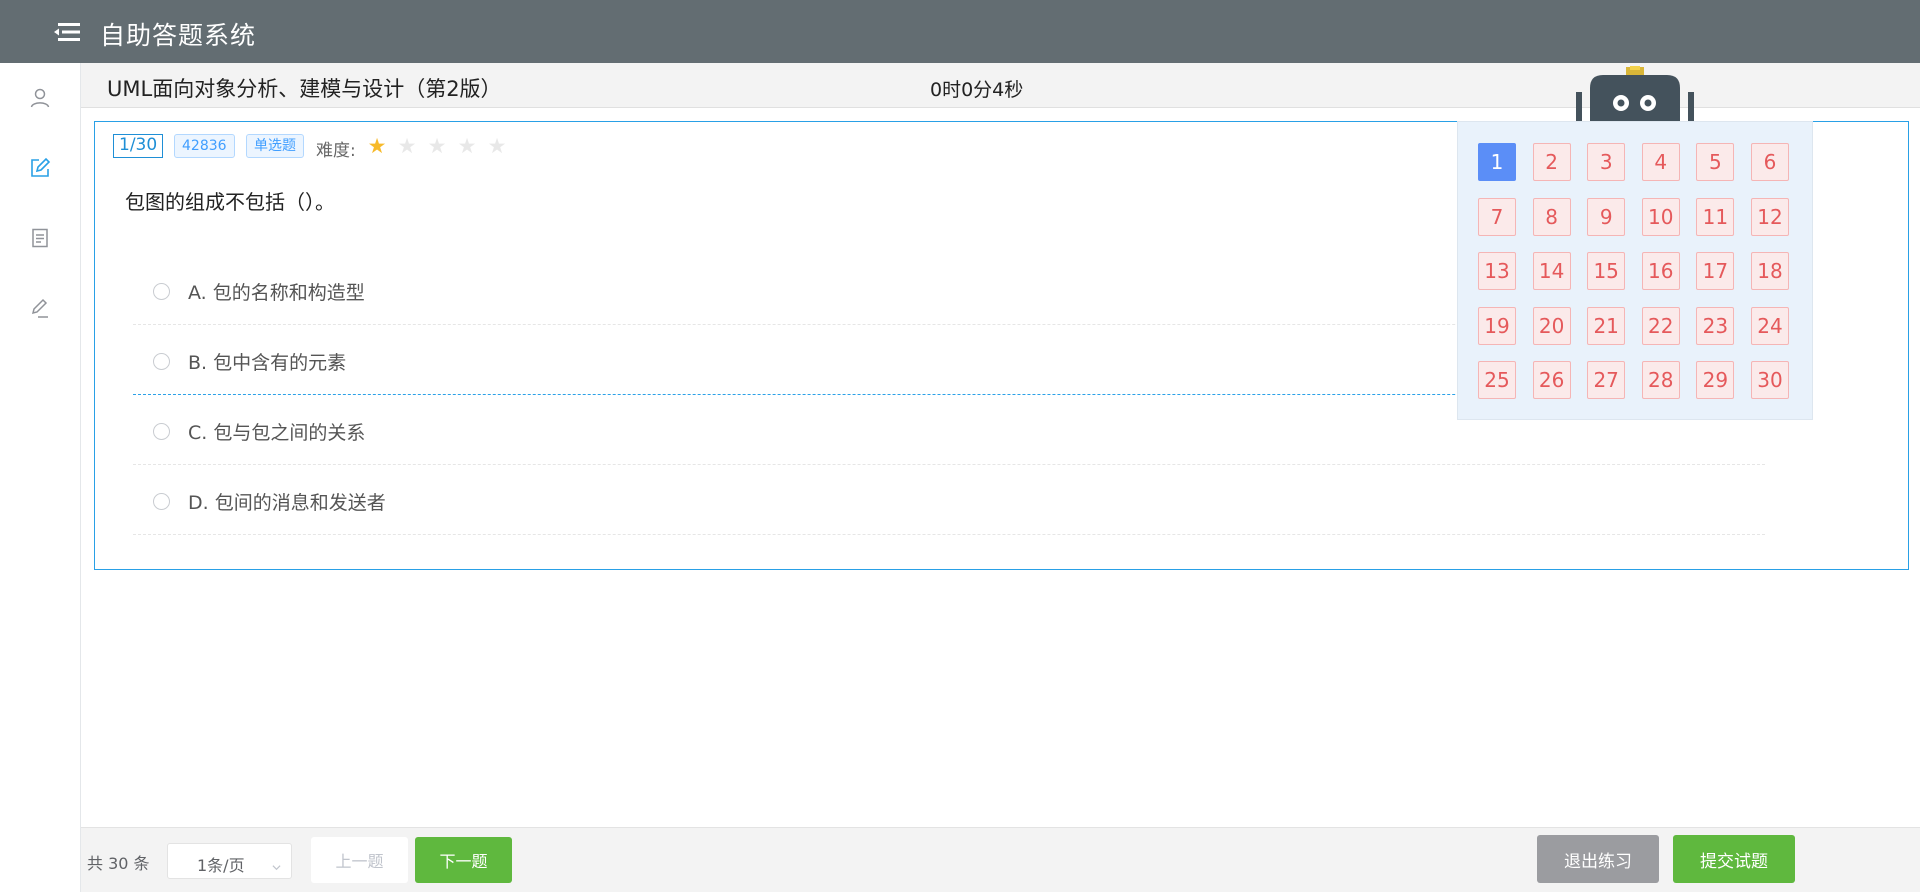  Describe the element at coordinates (67, 32) in the screenshot. I see `menu-toggle-icon` at that location.